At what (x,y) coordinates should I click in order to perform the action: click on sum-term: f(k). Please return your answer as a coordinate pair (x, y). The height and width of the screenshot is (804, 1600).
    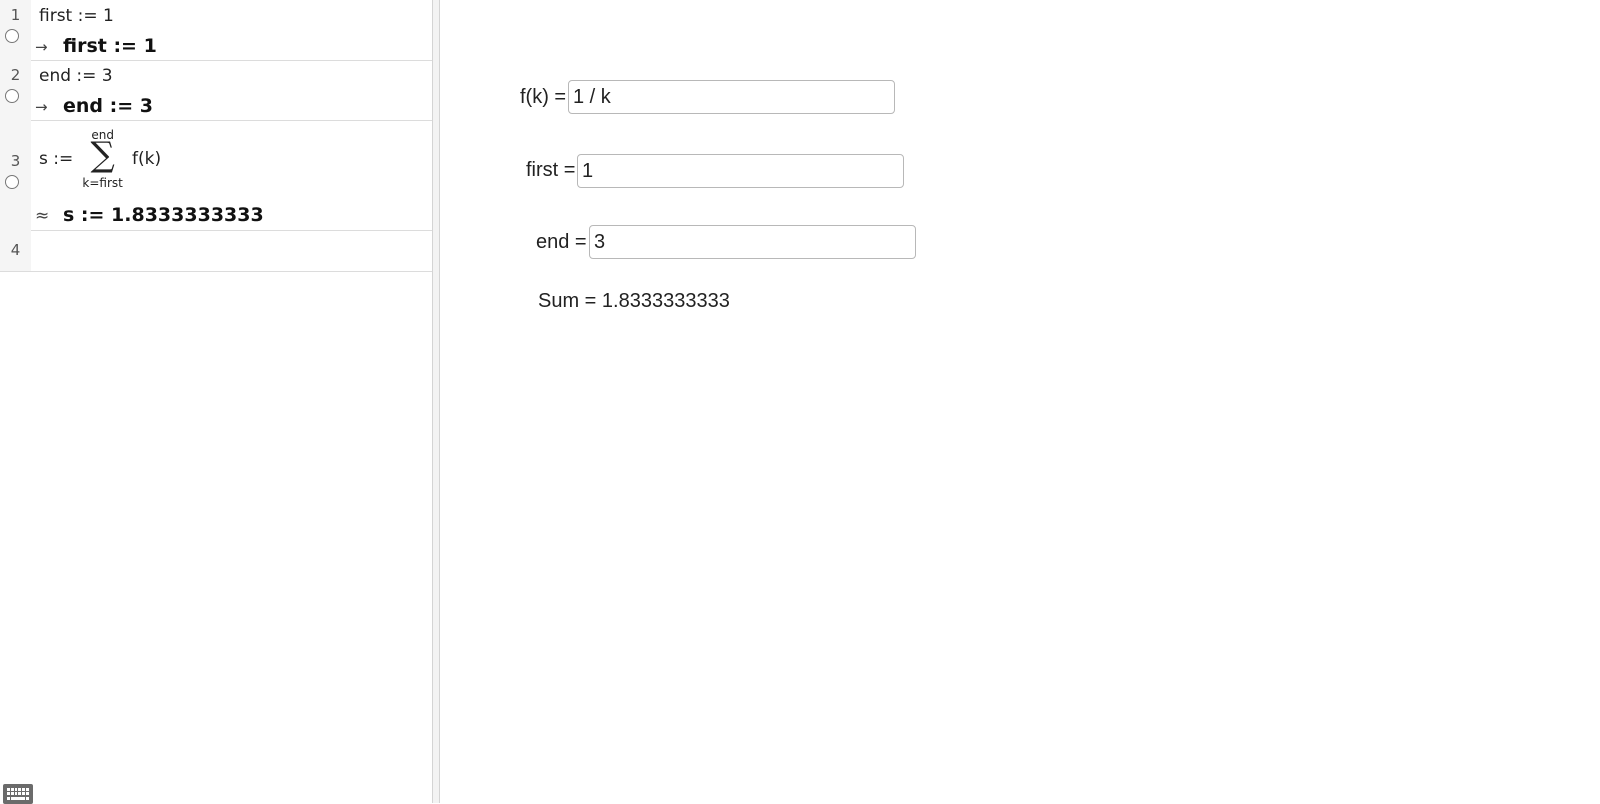
    Looking at the image, I should click on (147, 159).